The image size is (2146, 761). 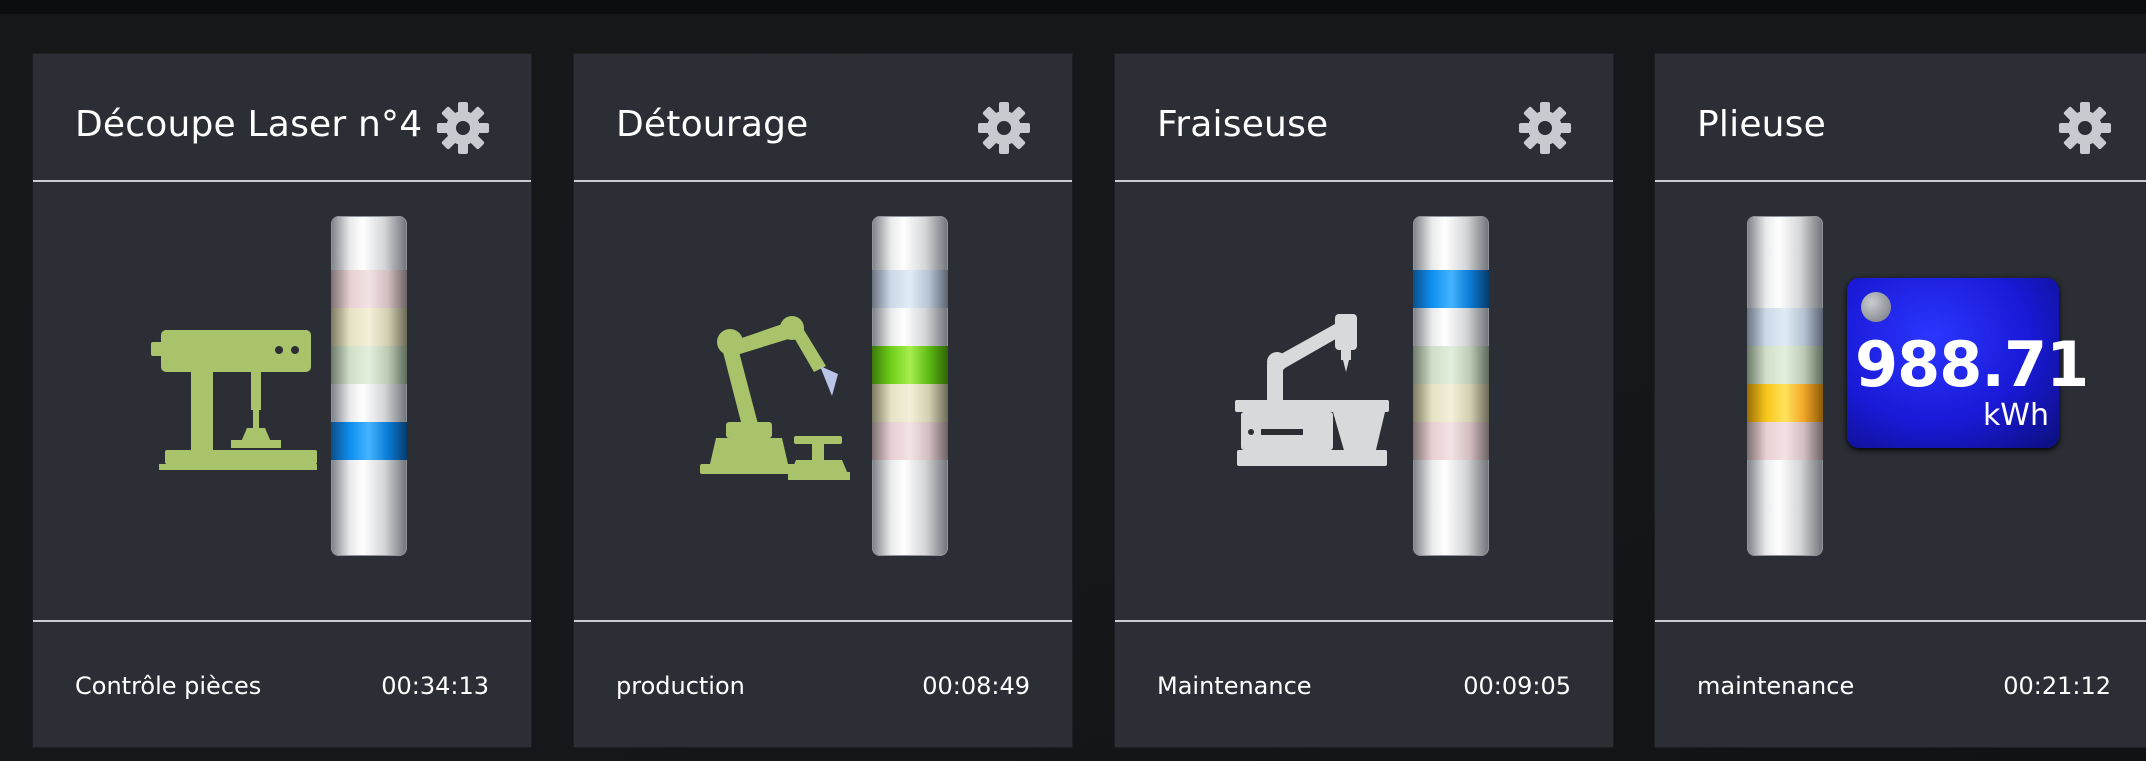 What do you see at coordinates (775, 398) in the screenshot?
I see `robot-arm-icon` at bounding box center [775, 398].